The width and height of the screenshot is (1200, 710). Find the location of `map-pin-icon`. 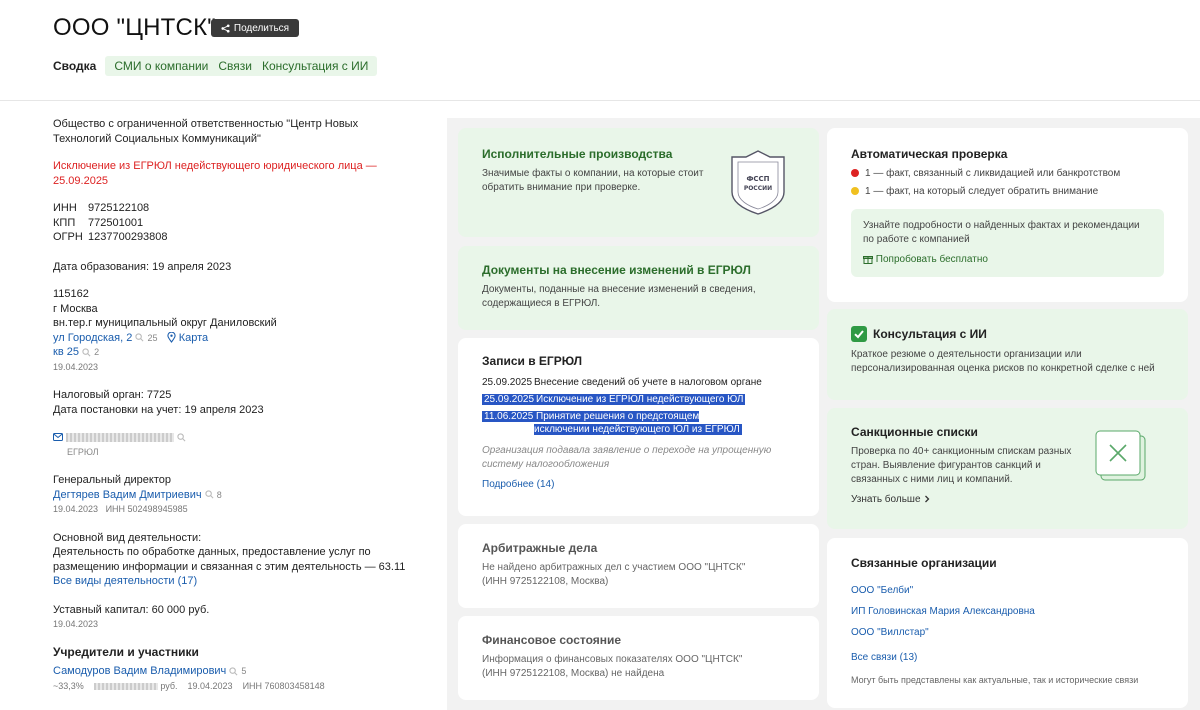

map-pin-icon is located at coordinates (171, 337).